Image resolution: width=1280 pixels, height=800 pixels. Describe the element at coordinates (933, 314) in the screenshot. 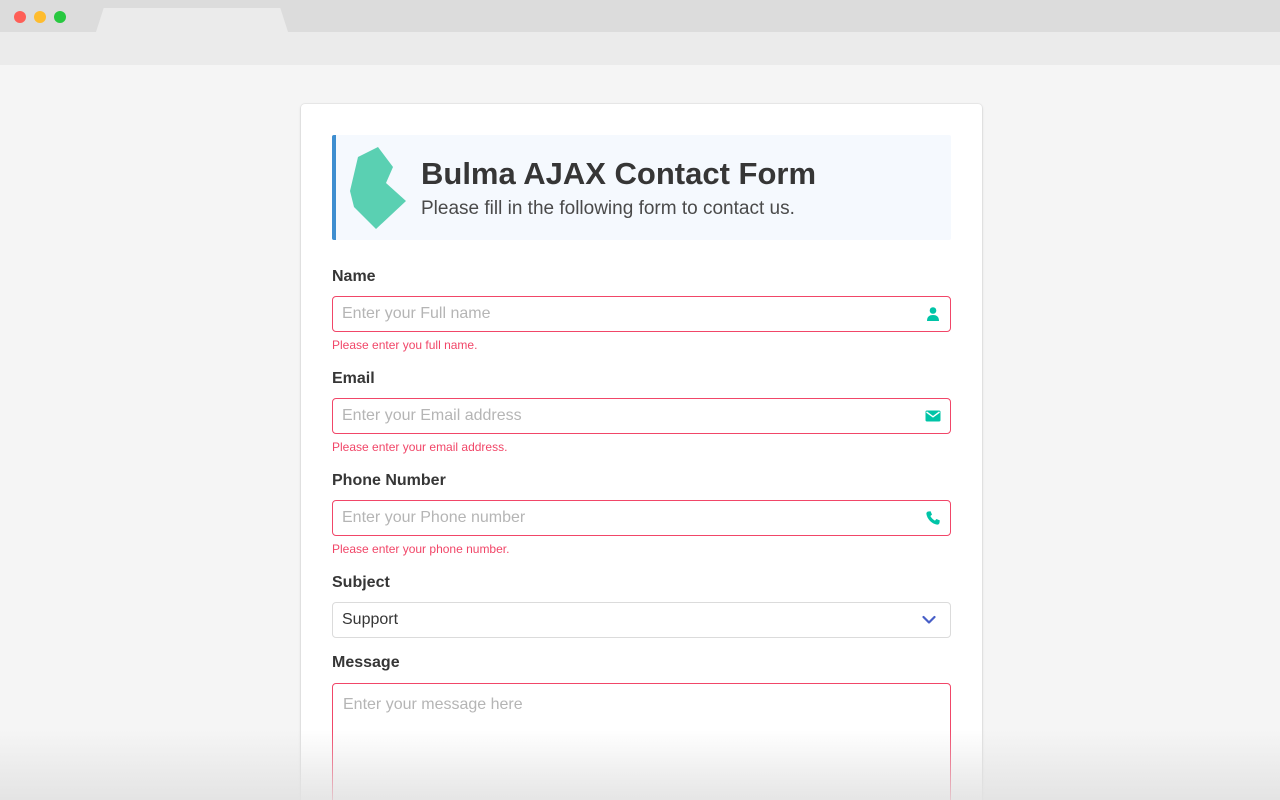

I see `user-icon` at that location.